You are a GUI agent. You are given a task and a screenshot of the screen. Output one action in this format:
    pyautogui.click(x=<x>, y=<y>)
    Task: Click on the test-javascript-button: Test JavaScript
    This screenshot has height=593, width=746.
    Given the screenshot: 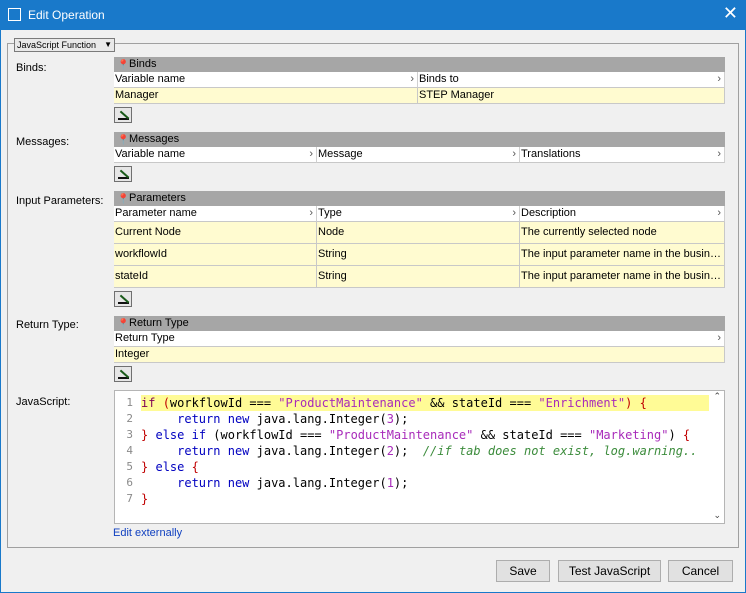 What is the action you would take?
    pyautogui.click(x=609, y=571)
    